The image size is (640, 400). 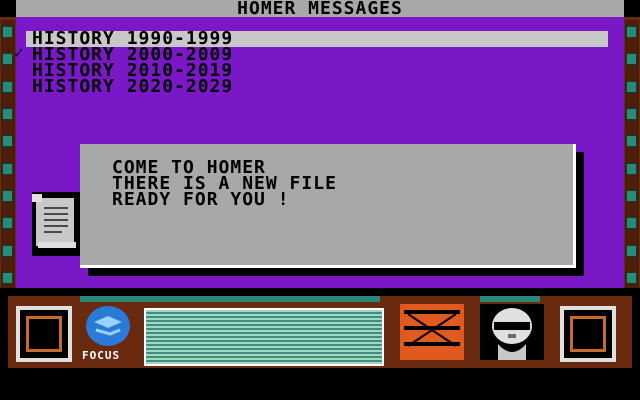 What do you see at coordinates (320, 9) in the screenshot?
I see `window-title: HOMER MESSAGES` at bounding box center [320, 9].